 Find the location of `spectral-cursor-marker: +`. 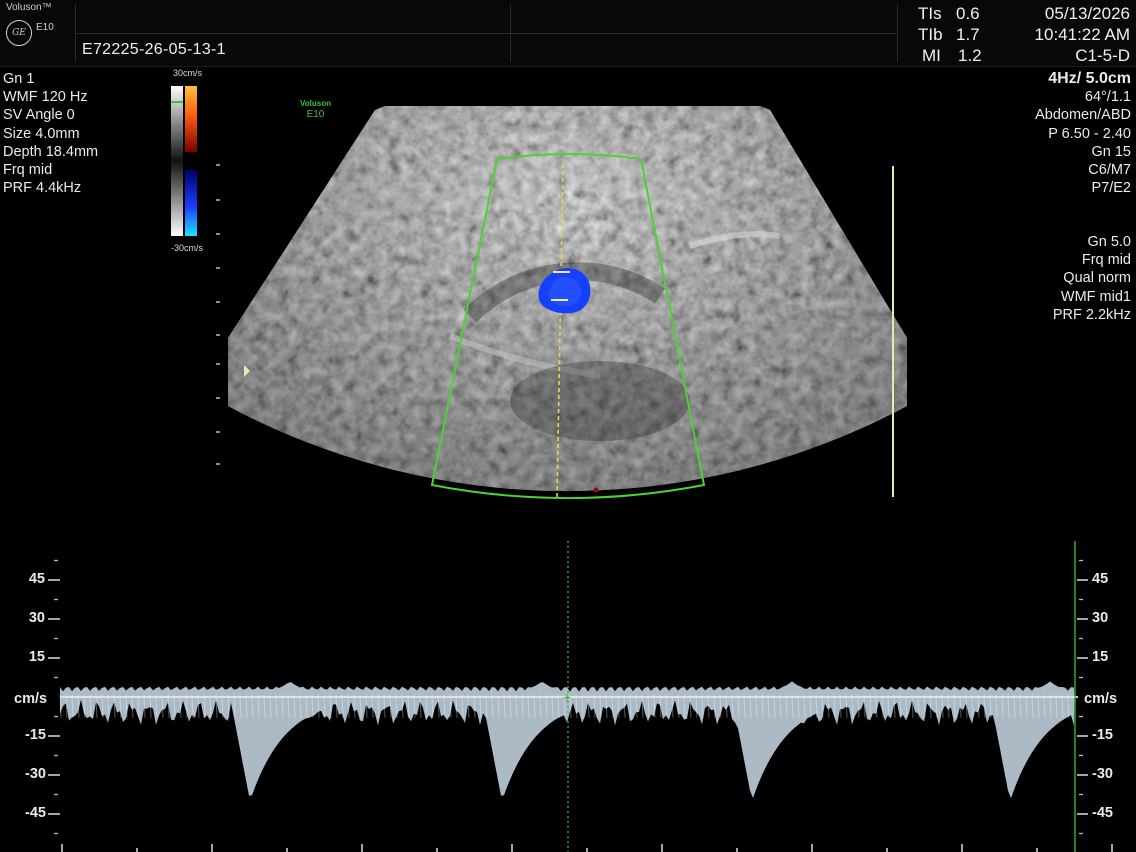

spectral-cursor-marker: + is located at coordinates (567, 697).